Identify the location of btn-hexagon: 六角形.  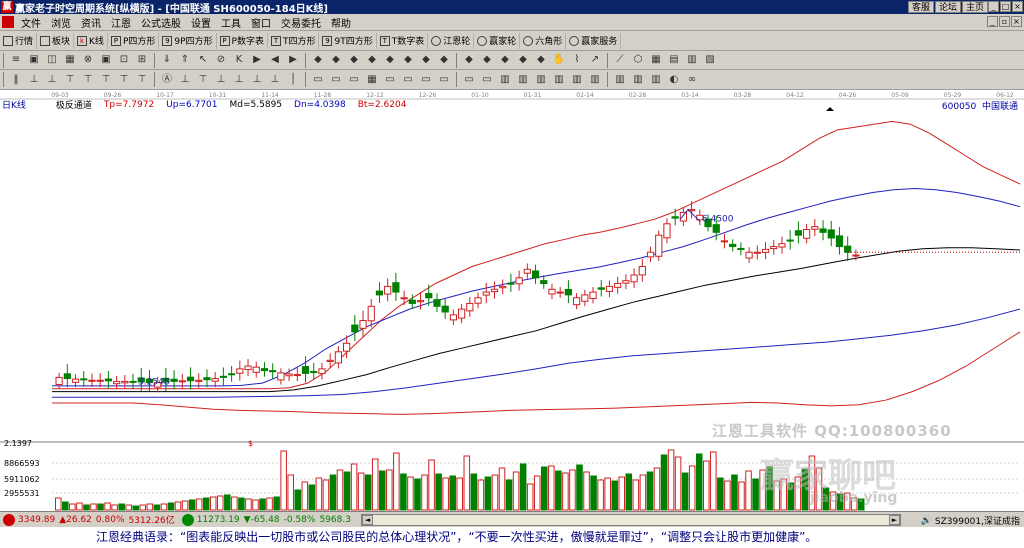
(543, 40).